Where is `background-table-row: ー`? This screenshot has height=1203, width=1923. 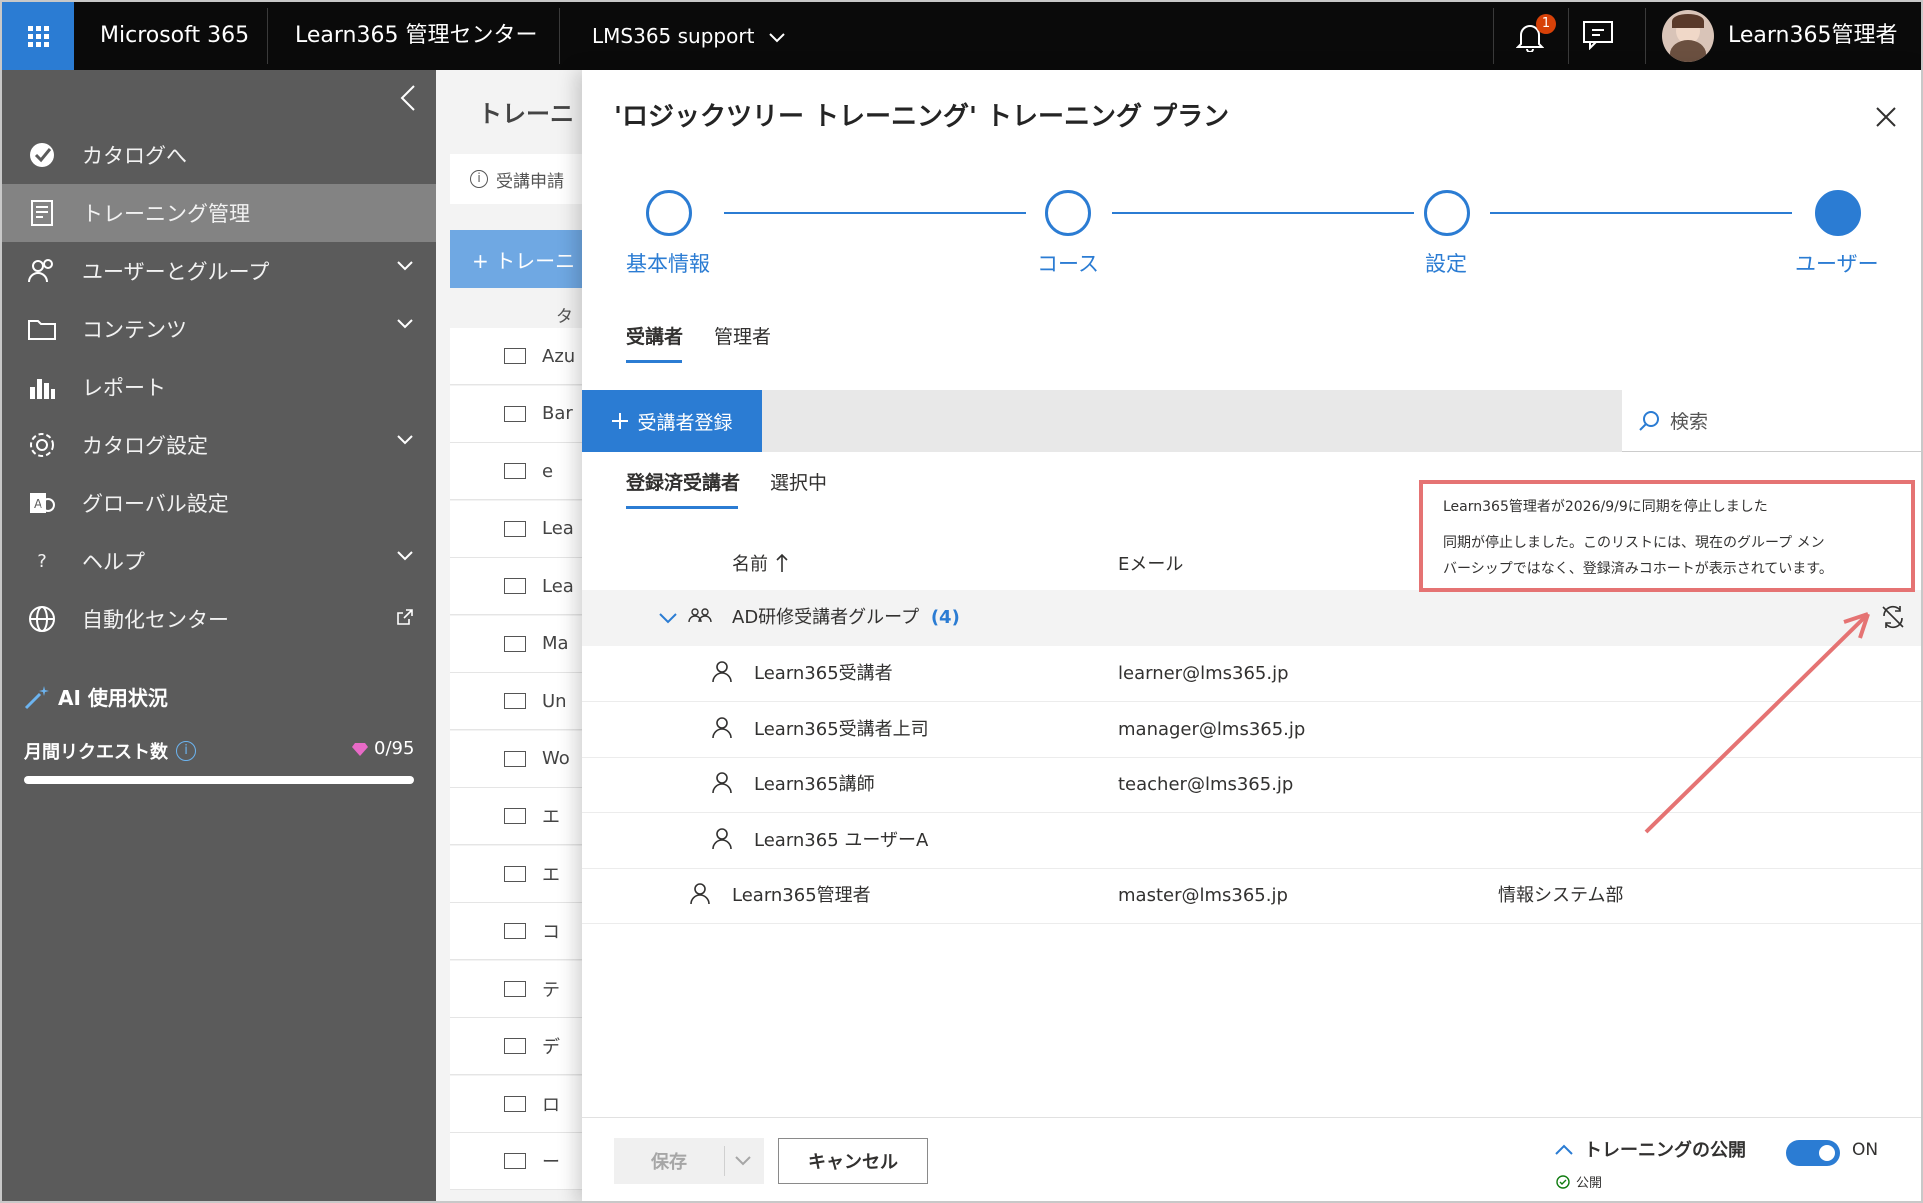 background-table-row: ー is located at coordinates (518, 1161).